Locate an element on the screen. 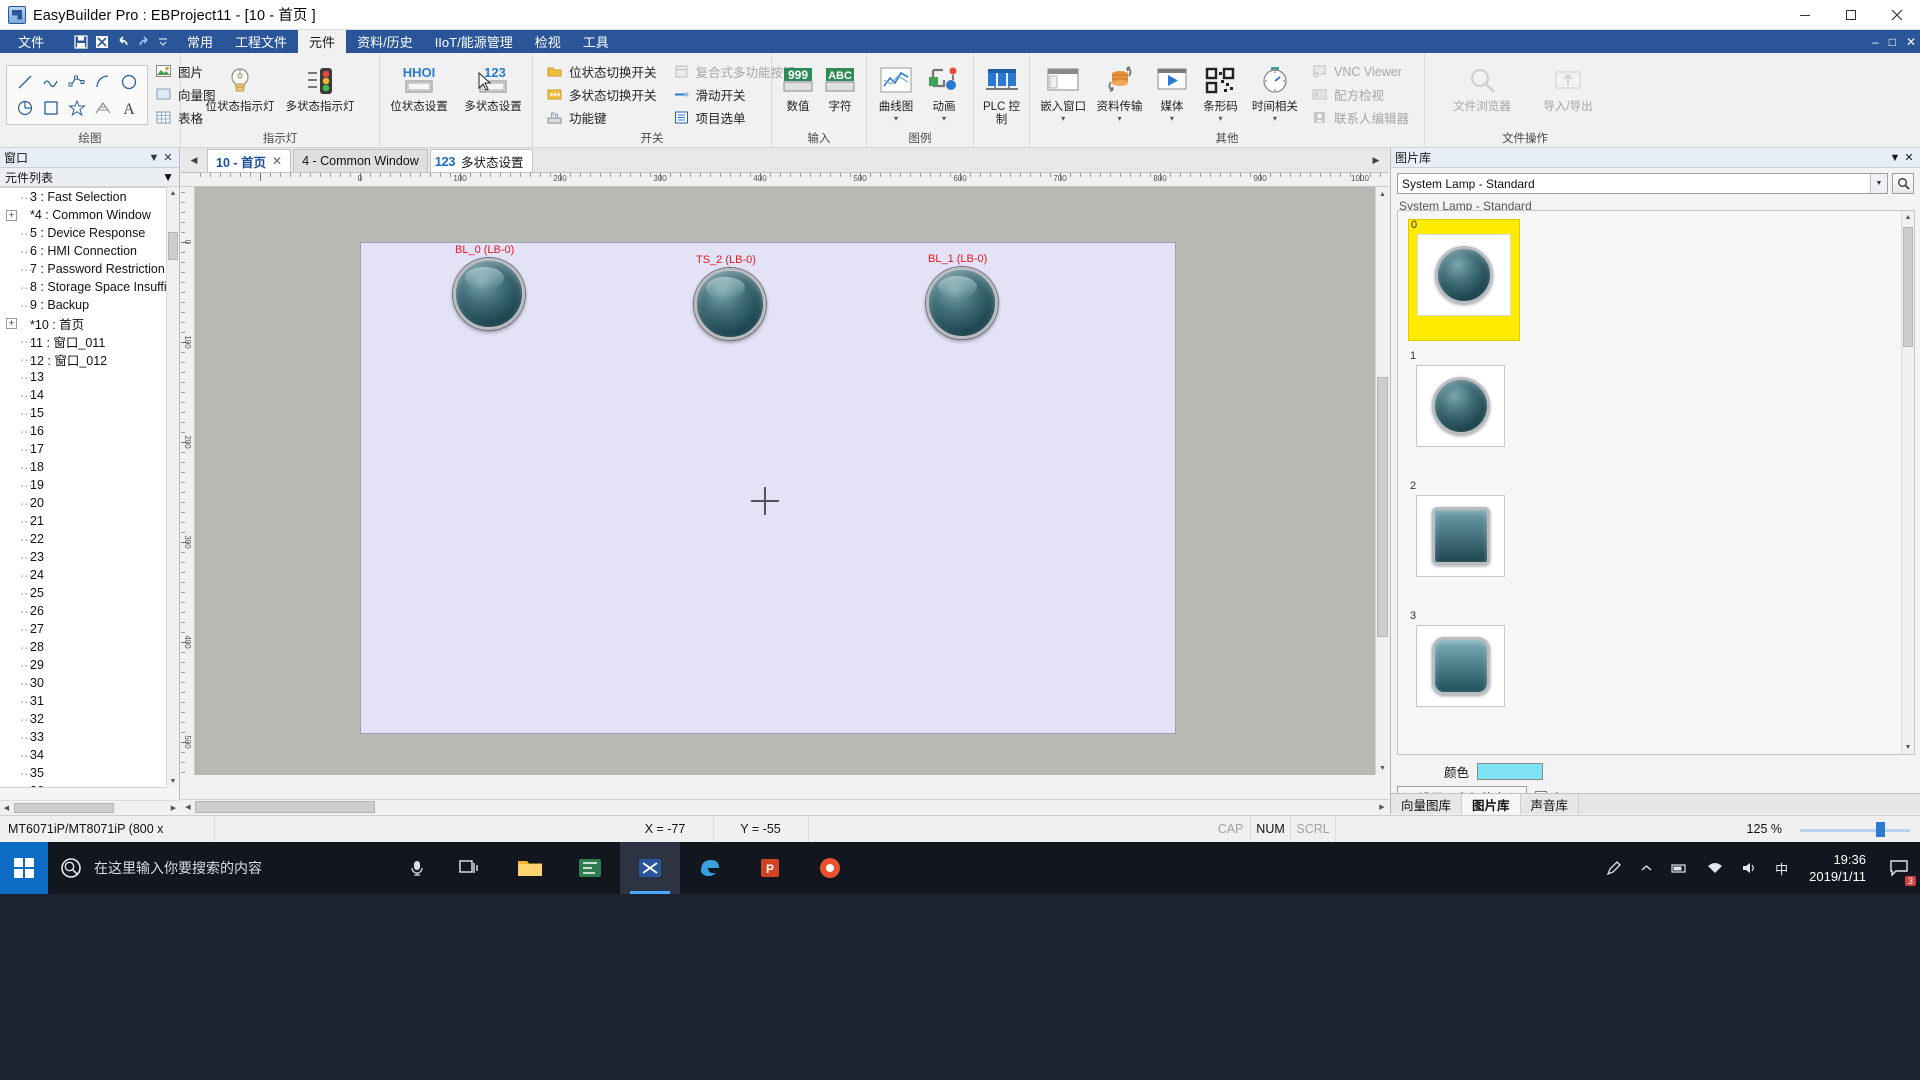  save-icon is located at coordinates (81, 41).